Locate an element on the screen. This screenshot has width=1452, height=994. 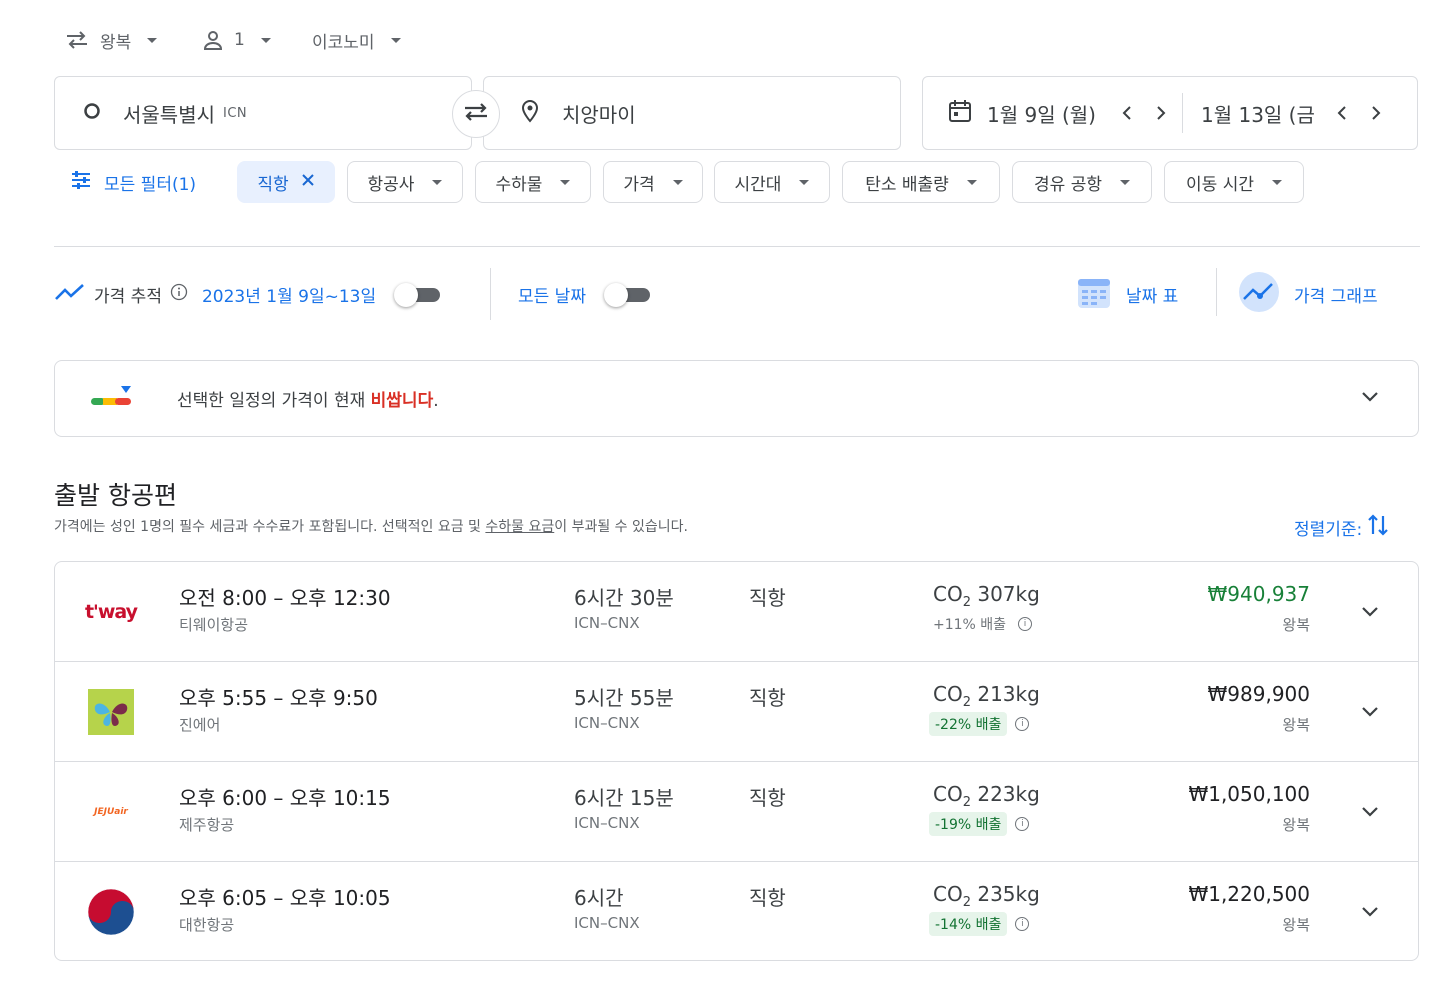
filter-chip-baggage: 수하물 is located at coordinates (533, 182).